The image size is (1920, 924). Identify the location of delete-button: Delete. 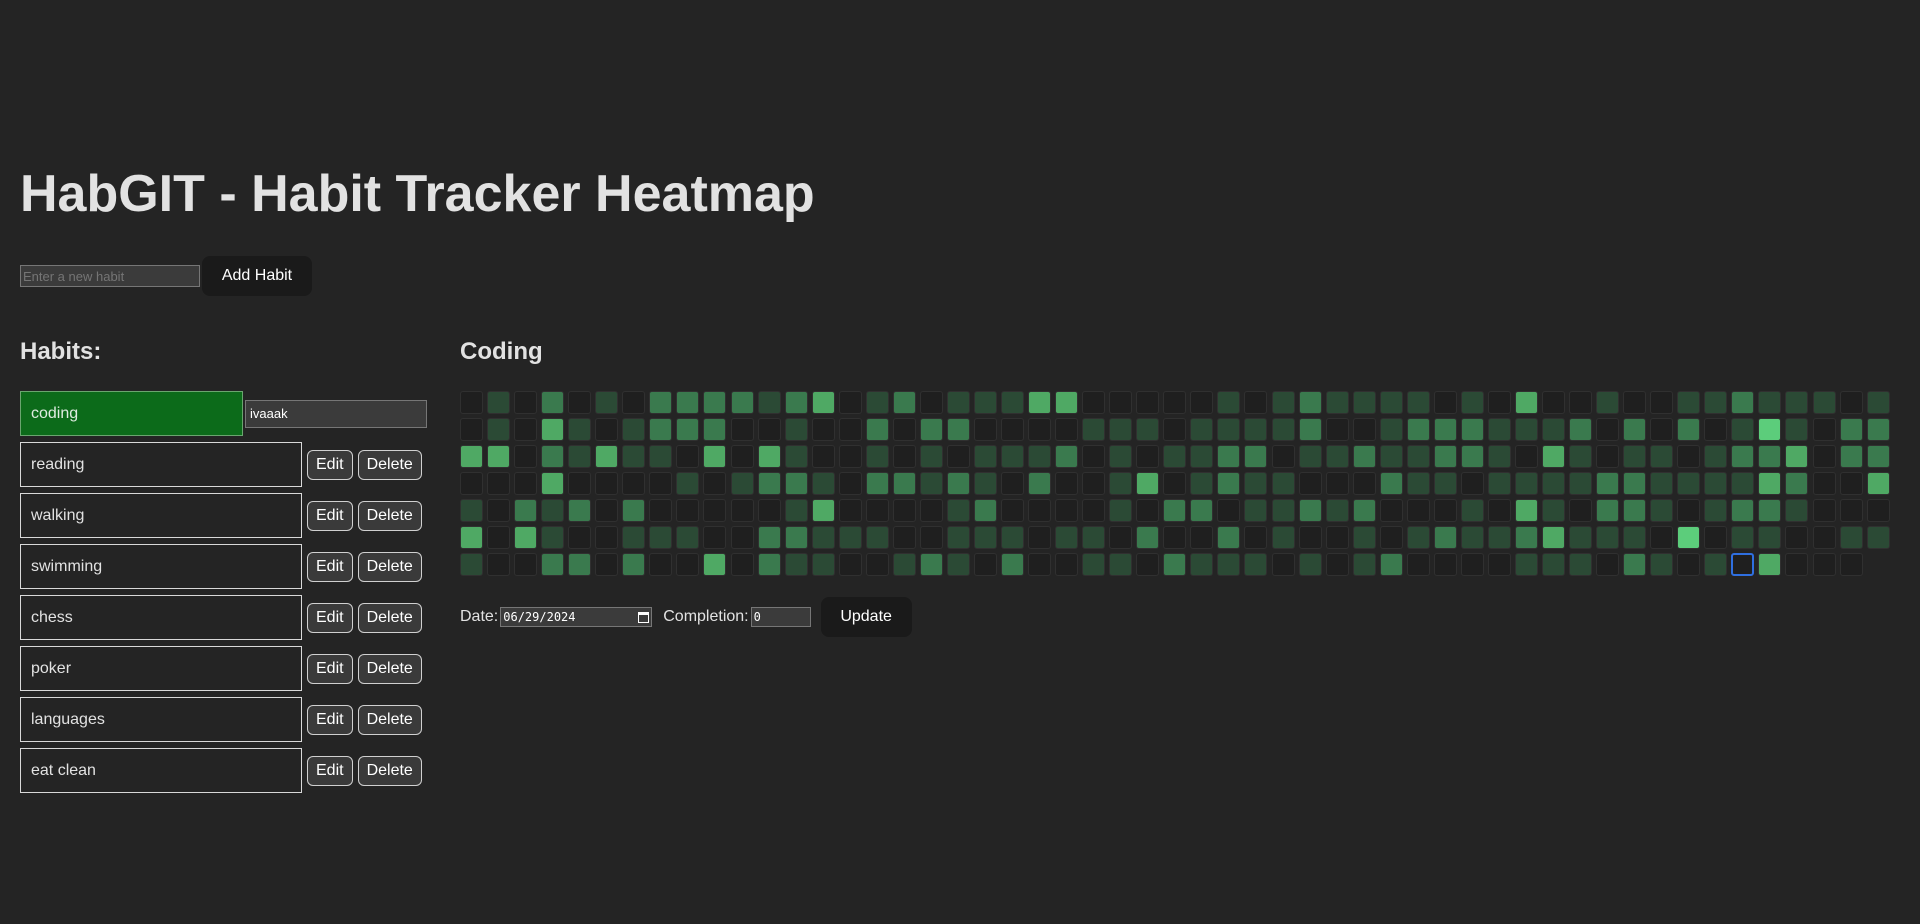
(389, 464).